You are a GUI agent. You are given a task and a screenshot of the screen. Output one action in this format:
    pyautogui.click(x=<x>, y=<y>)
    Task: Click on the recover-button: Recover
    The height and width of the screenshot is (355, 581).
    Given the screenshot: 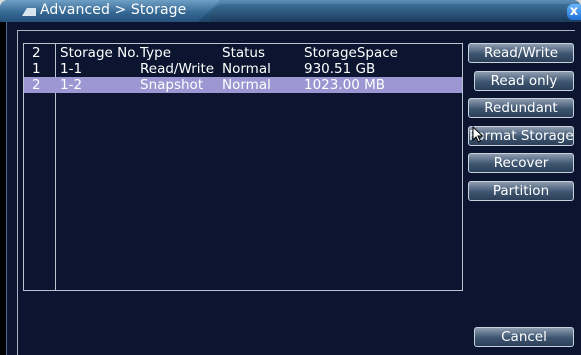 What is the action you would take?
    pyautogui.click(x=521, y=163)
    